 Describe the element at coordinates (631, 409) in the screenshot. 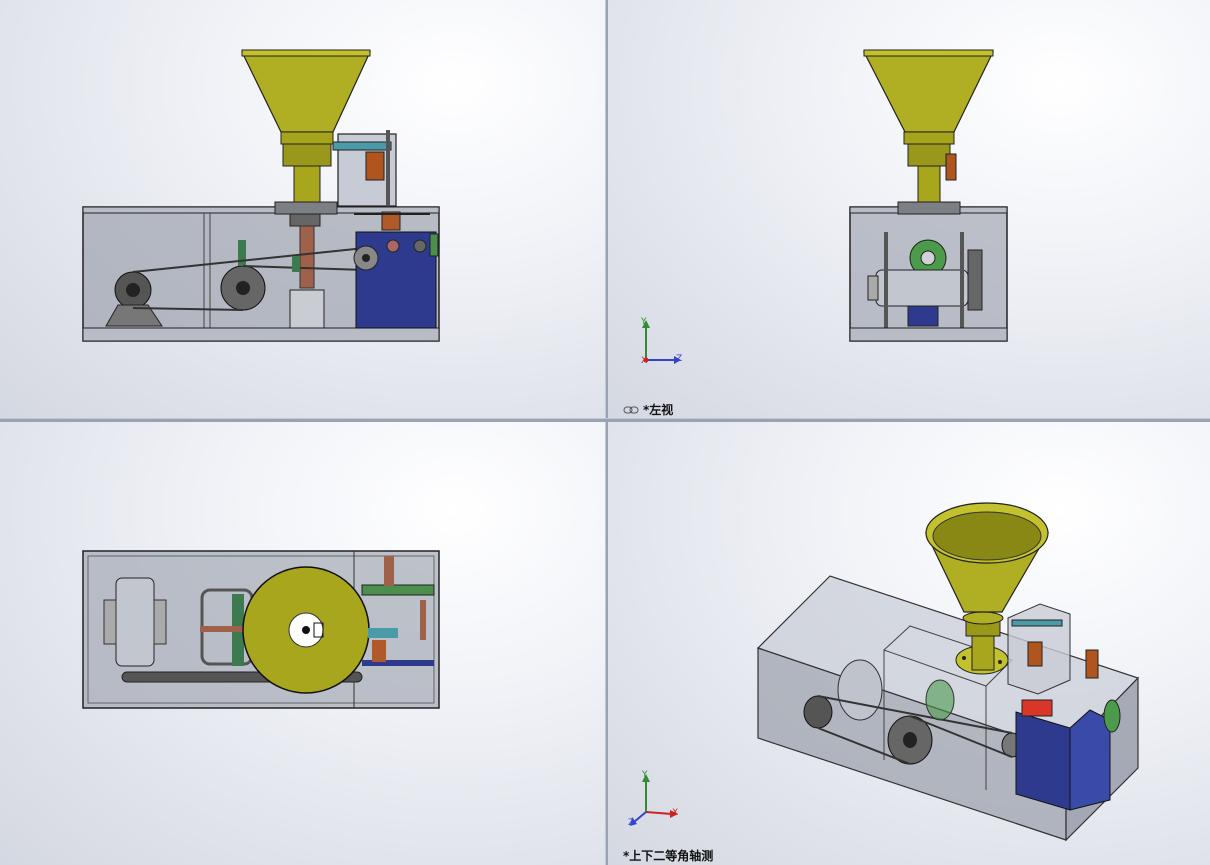

I see `link-icon` at that location.